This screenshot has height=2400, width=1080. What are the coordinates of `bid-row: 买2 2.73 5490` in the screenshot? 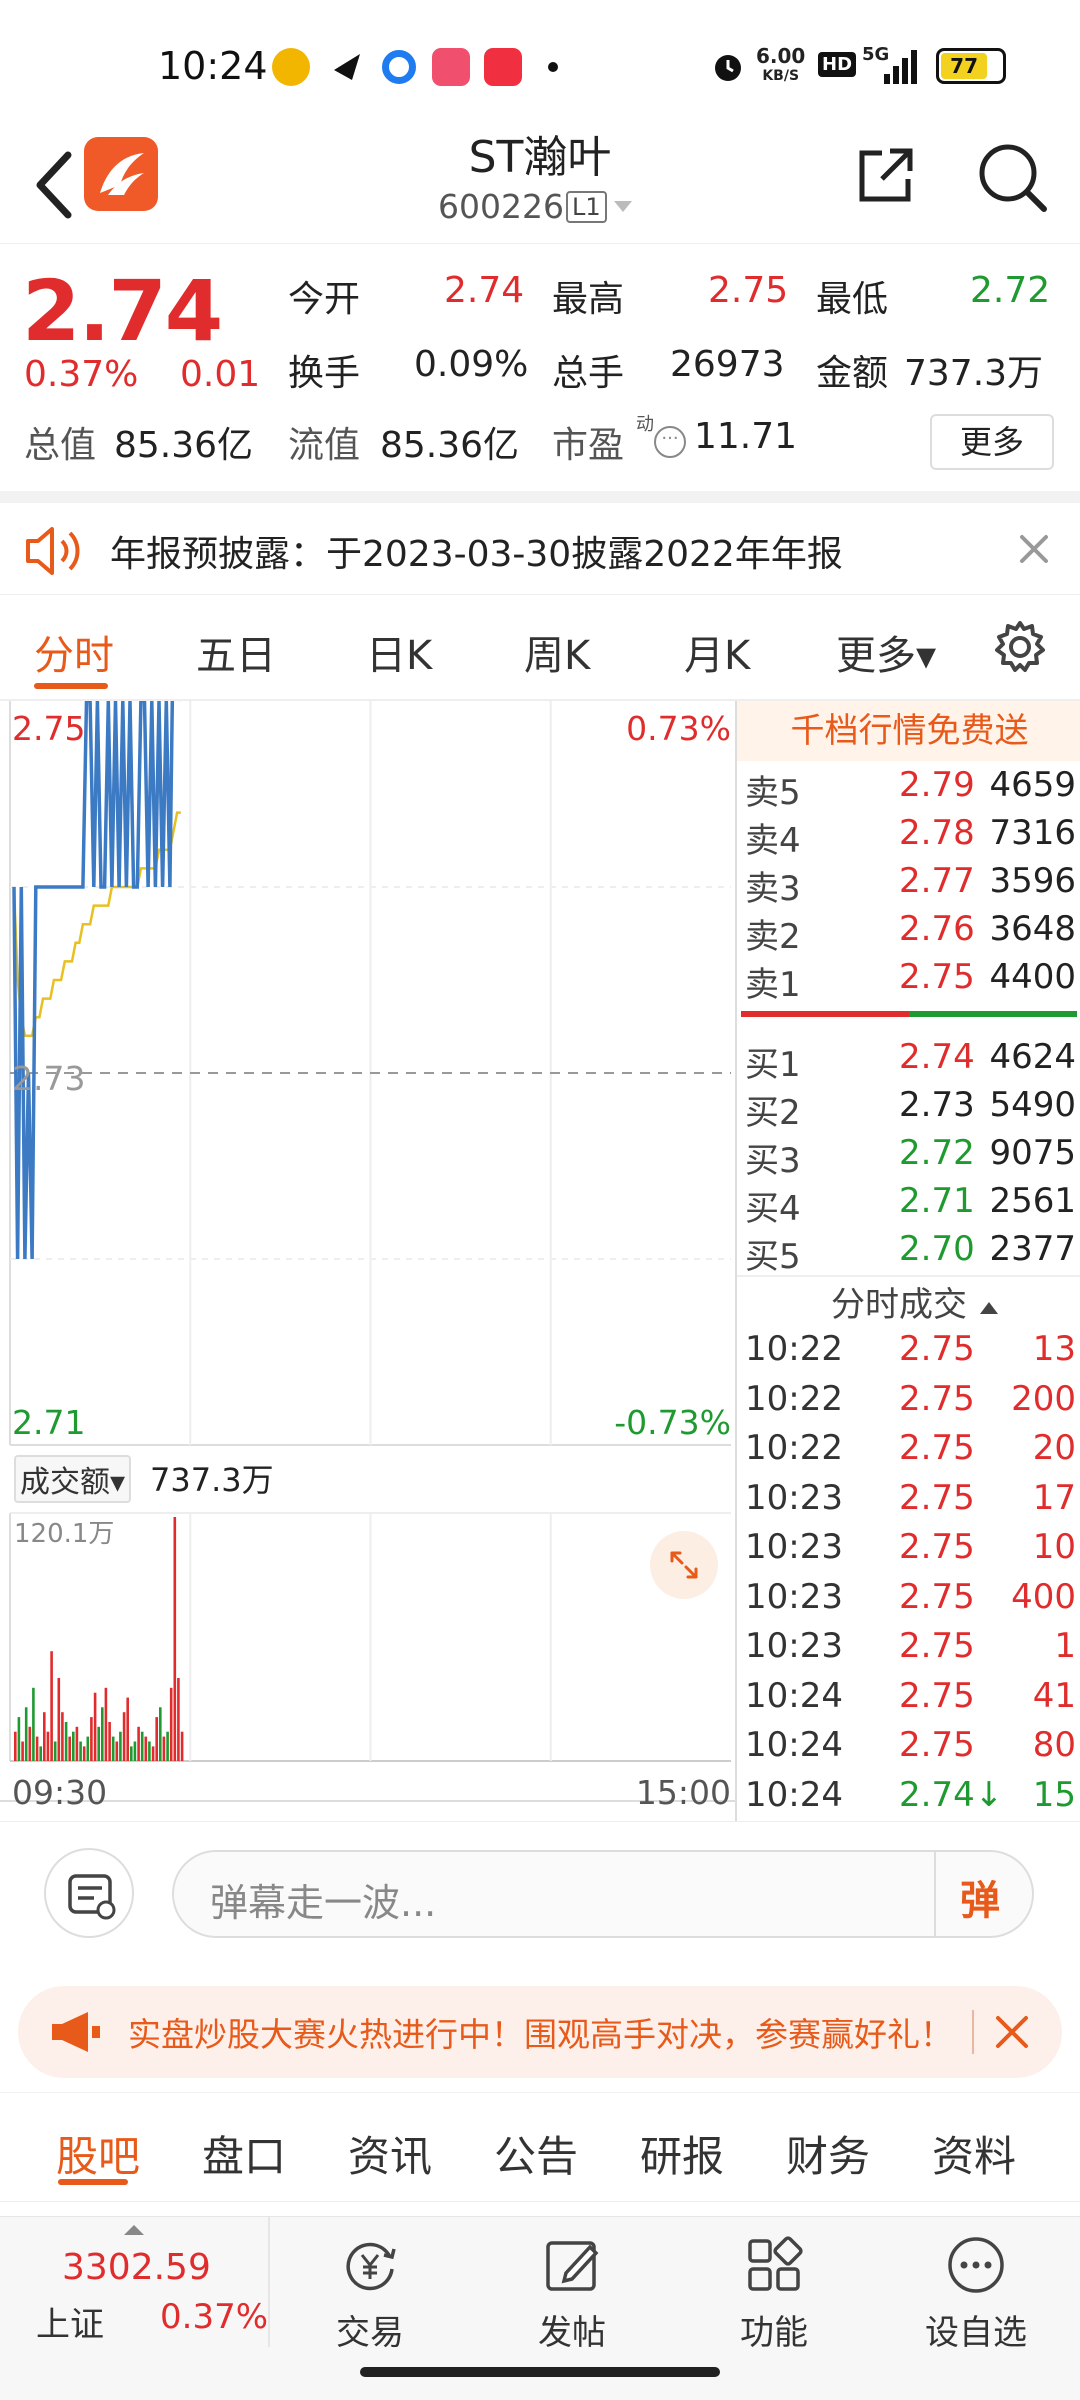 It's located at (908, 1109).